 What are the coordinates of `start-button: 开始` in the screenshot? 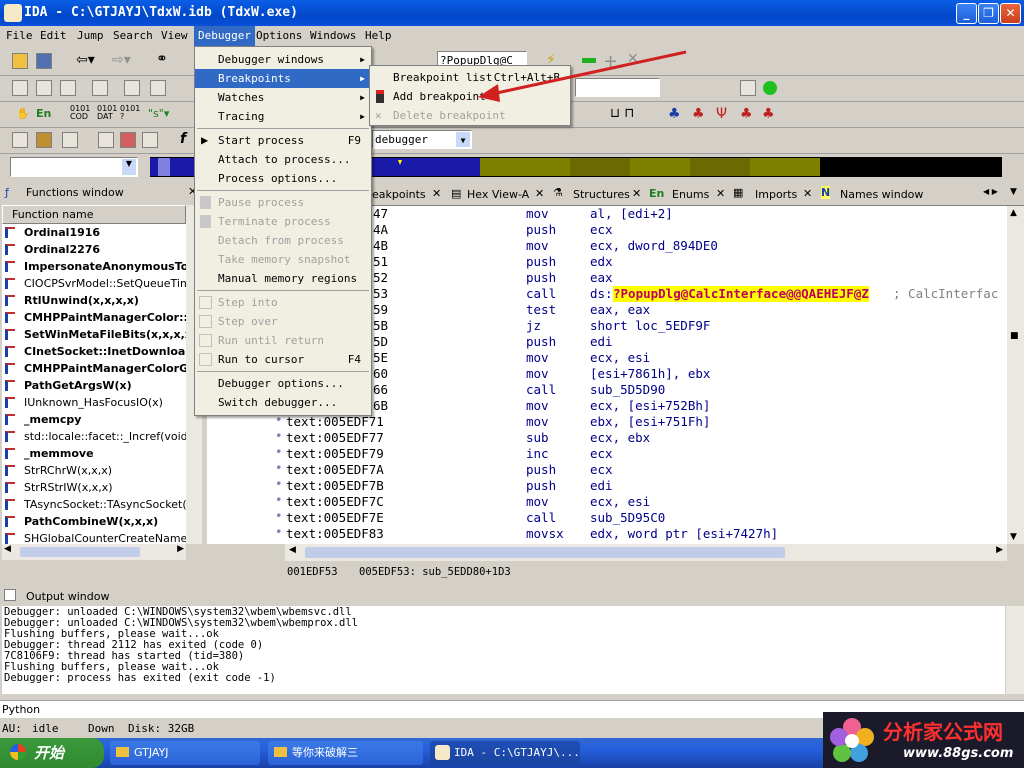 It's located at (52, 753).